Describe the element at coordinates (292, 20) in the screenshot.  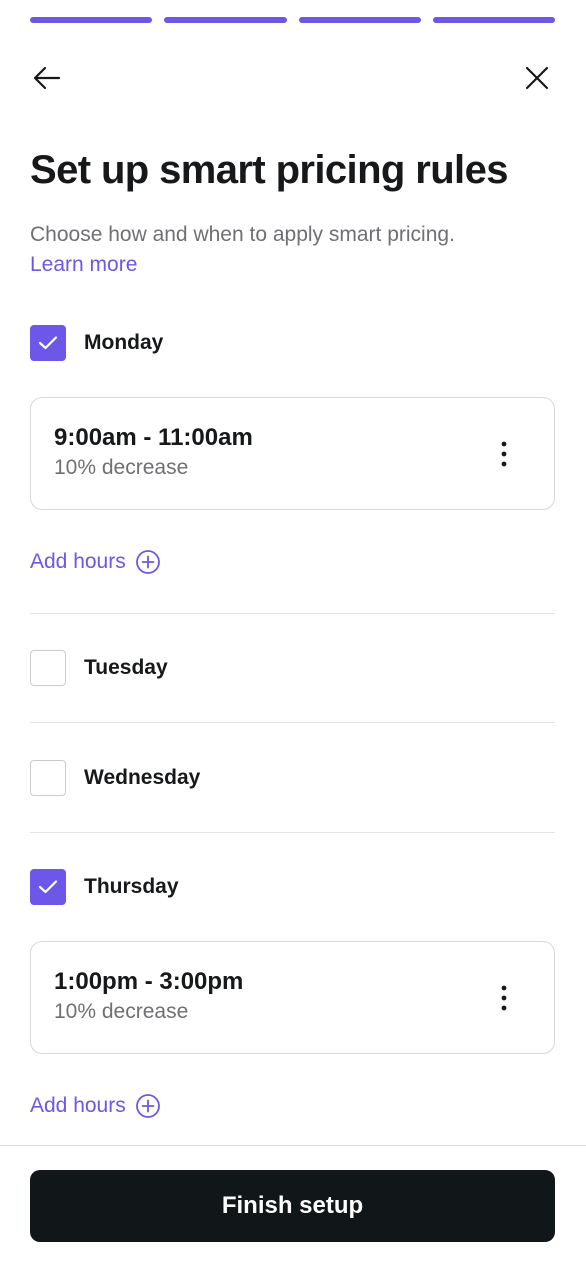
I see `progress-bar` at that location.